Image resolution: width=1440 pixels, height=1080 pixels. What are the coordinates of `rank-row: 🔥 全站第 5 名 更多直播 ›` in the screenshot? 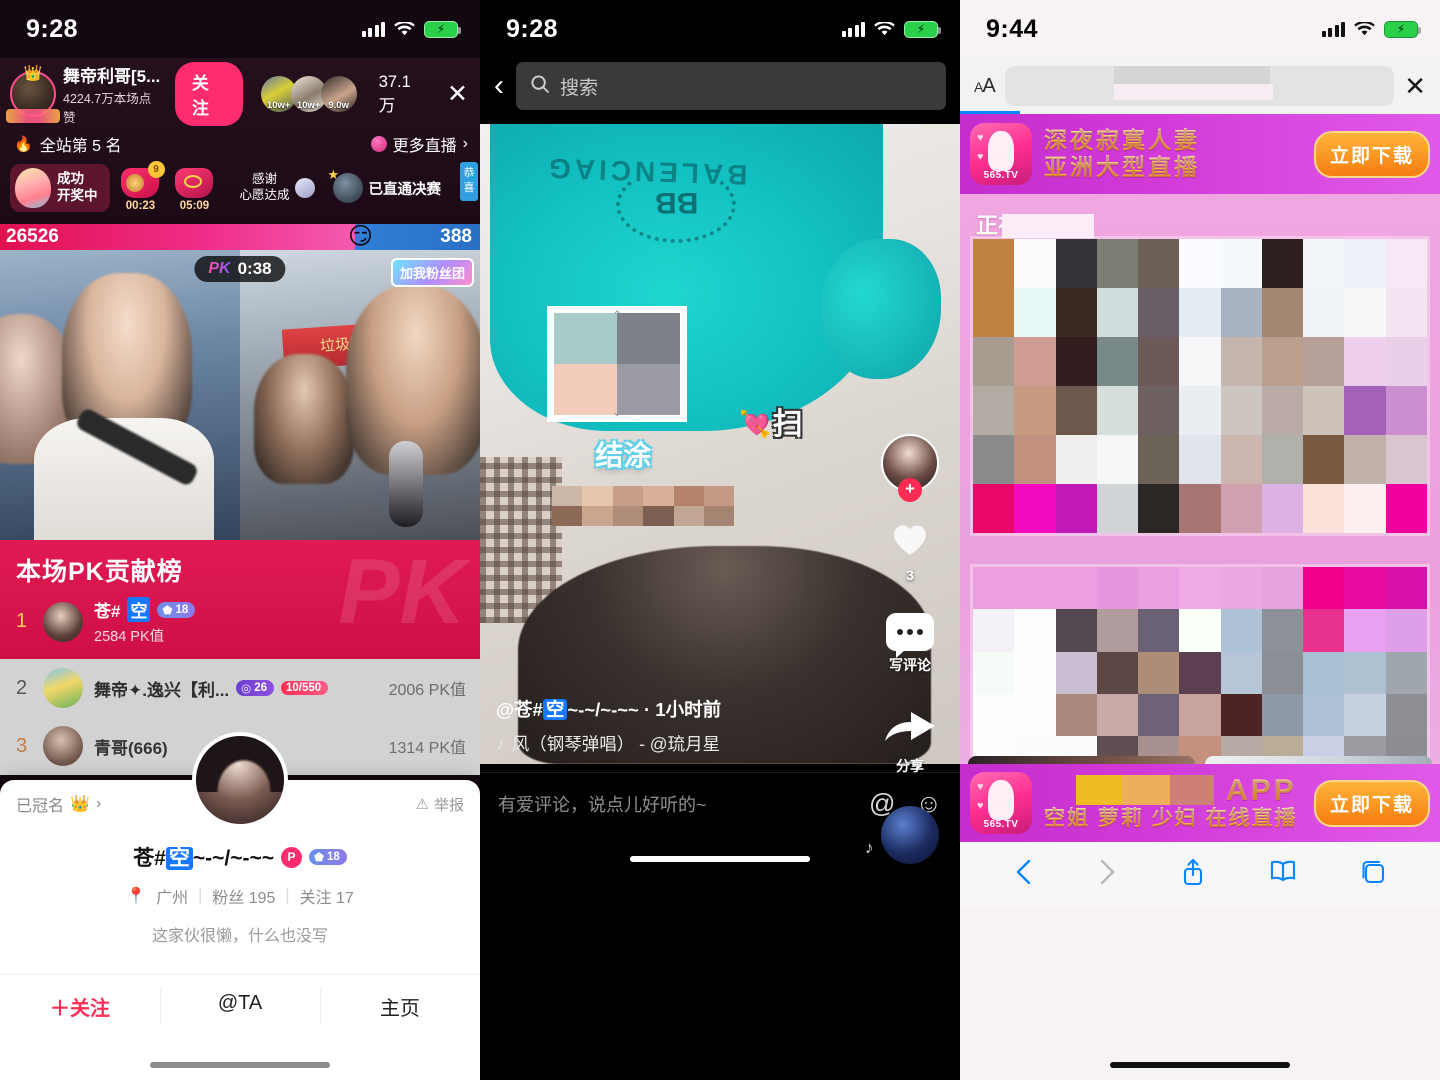 It's located at (240, 142).